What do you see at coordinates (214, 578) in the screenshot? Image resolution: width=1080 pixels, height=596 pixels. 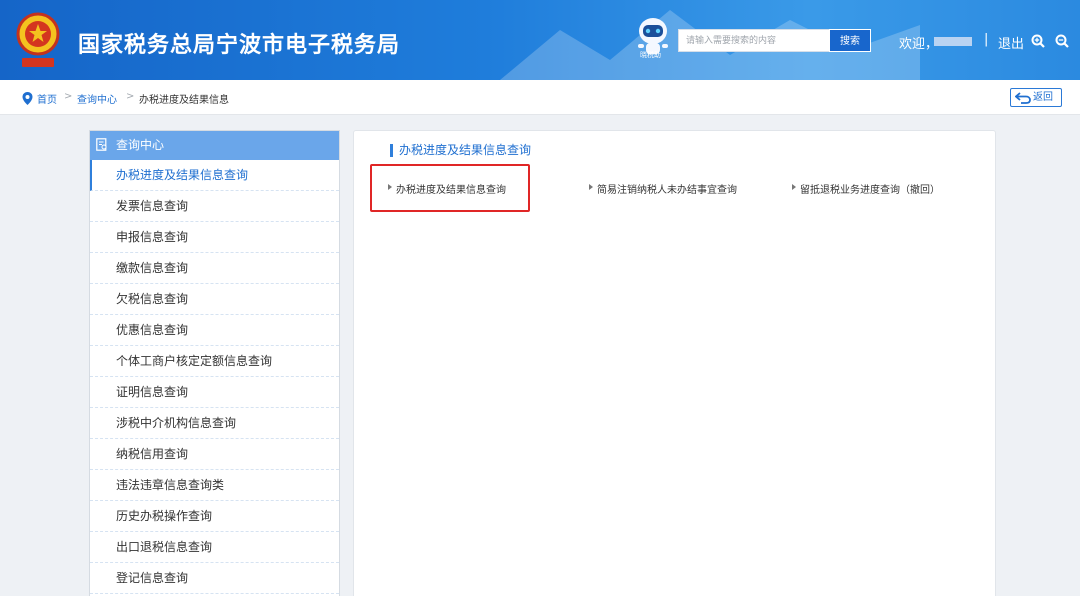 I see `sidebar-item-registration: 登记信息查询` at bounding box center [214, 578].